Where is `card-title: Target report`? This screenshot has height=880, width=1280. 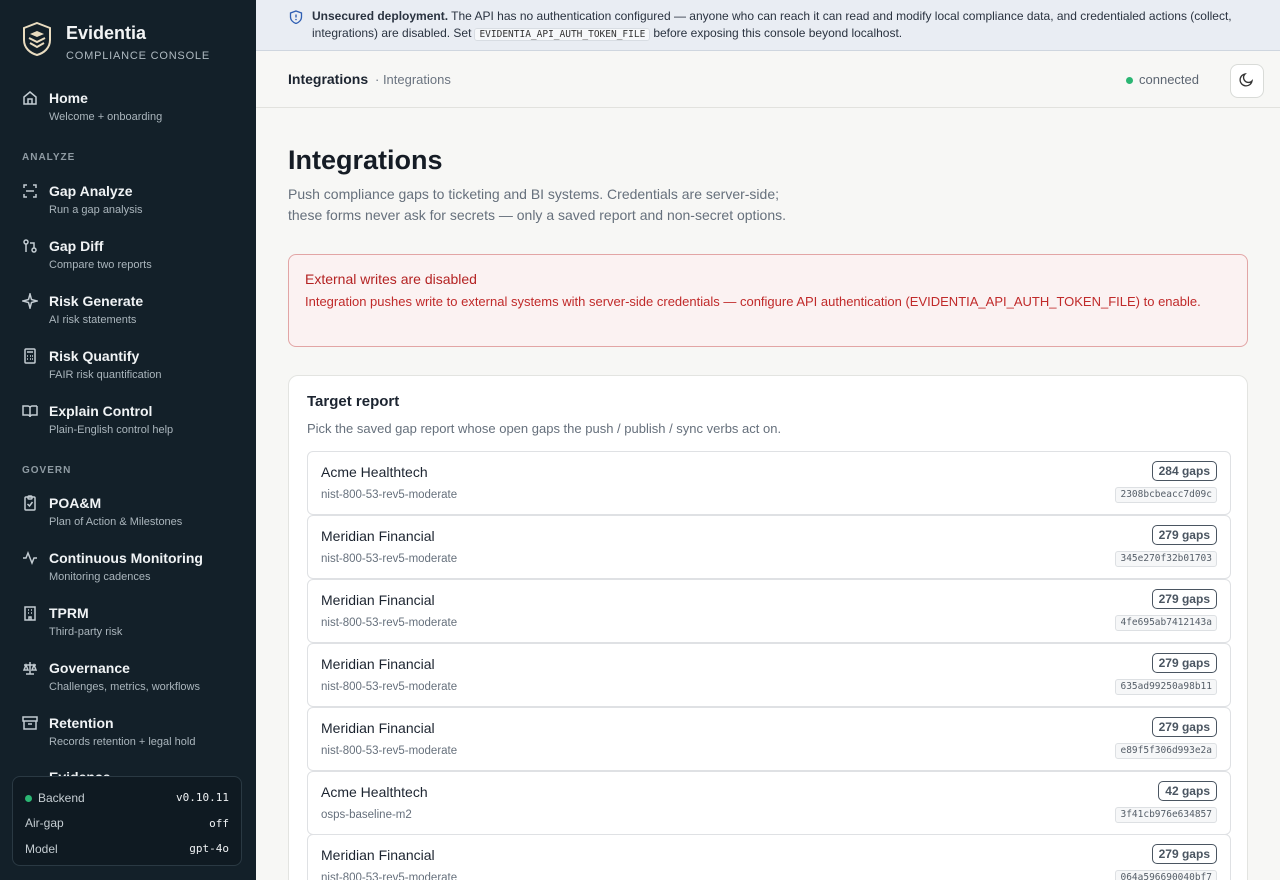 card-title: Target report is located at coordinates (353, 401).